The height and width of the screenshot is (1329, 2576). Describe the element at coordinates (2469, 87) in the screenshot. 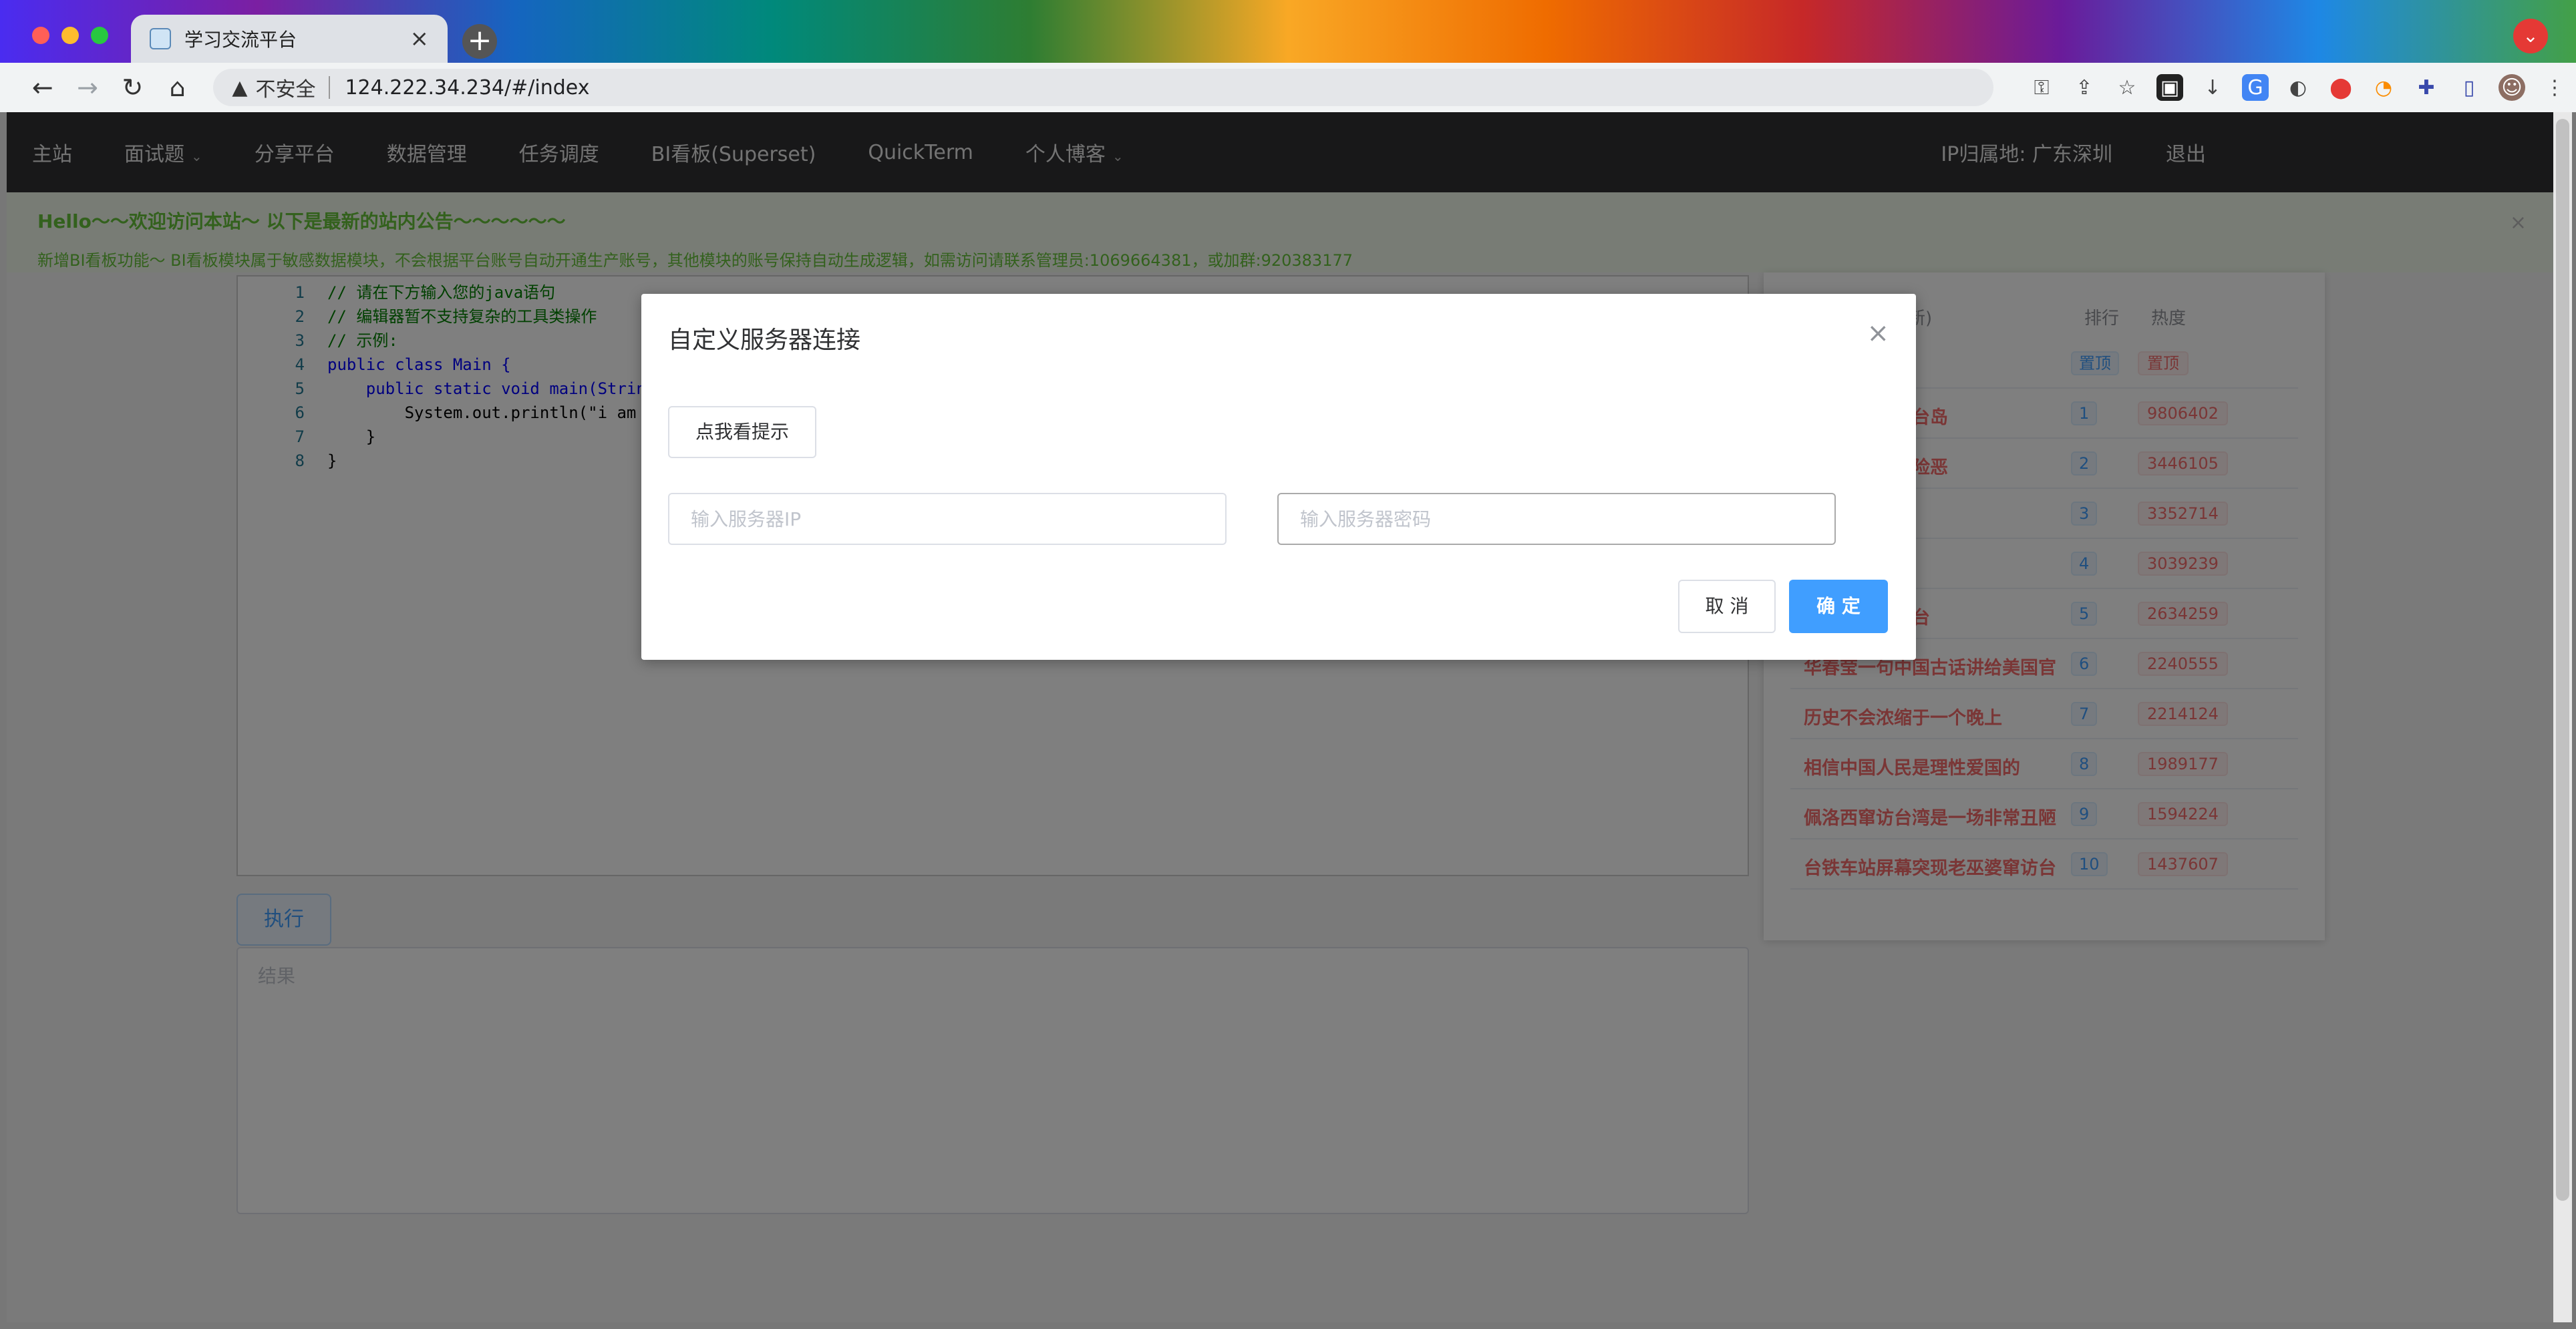

I see `sidepanel-icon: ▯` at that location.